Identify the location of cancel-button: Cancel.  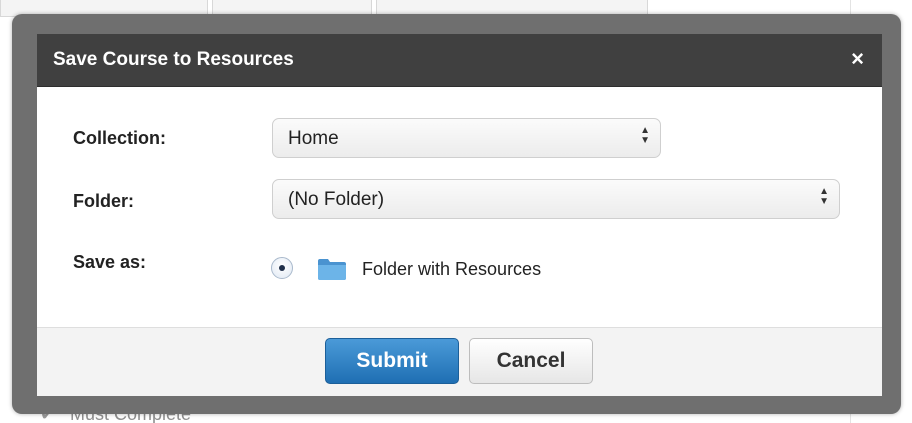
(531, 361).